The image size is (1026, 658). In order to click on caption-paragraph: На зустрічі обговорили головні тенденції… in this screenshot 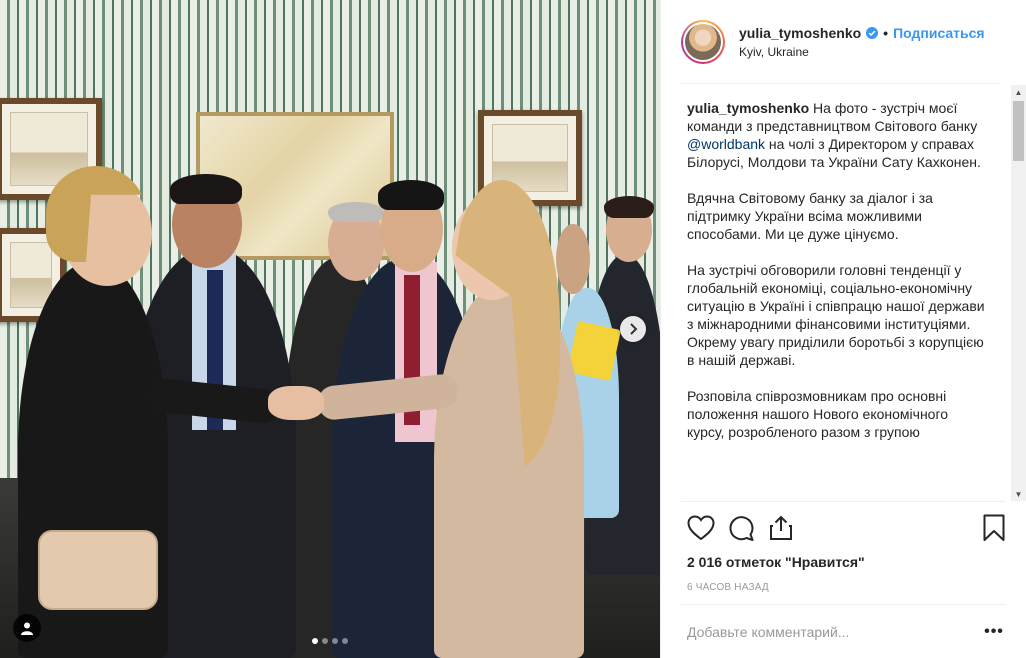, I will do `click(836, 315)`.